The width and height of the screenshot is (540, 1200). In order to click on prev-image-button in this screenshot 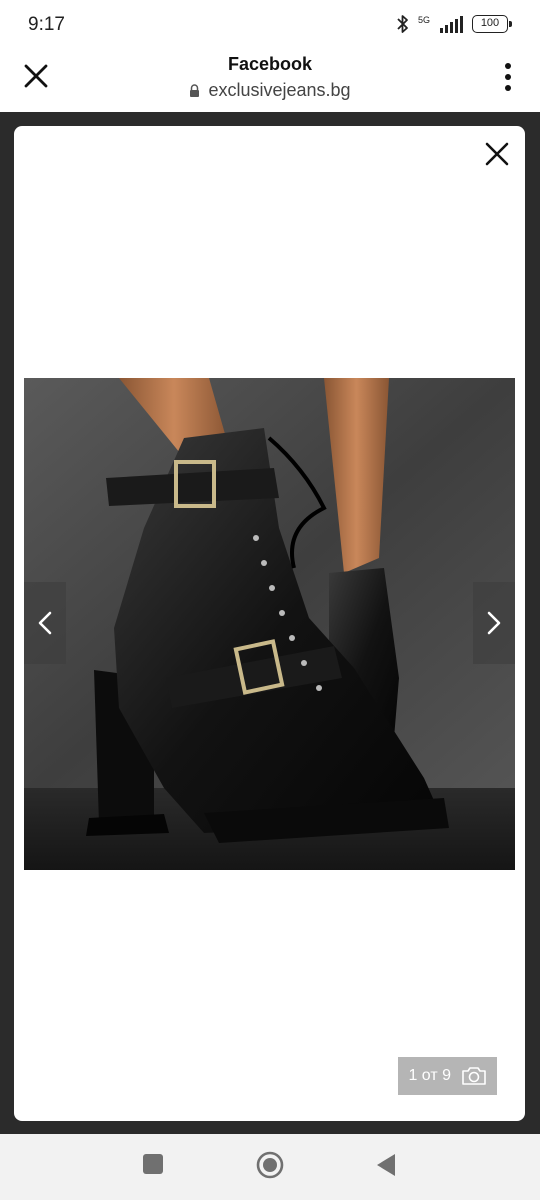, I will do `click(45, 623)`.